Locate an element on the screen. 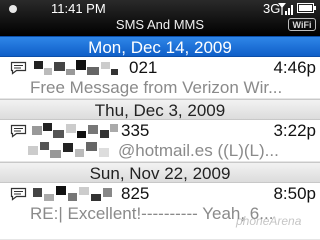  date-header: Thu, Dec 3, 2009 is located at coordinates (160, 109).